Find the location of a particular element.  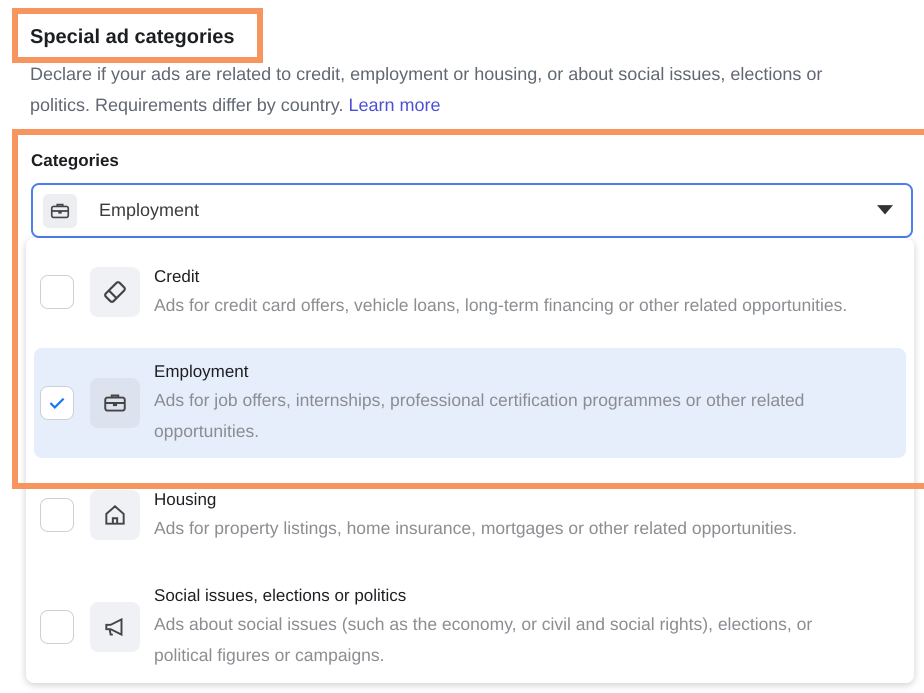

option-description: Ads for property listings, home insurance, mortgages or other related opportunities. is located at coordinates (476, 528).